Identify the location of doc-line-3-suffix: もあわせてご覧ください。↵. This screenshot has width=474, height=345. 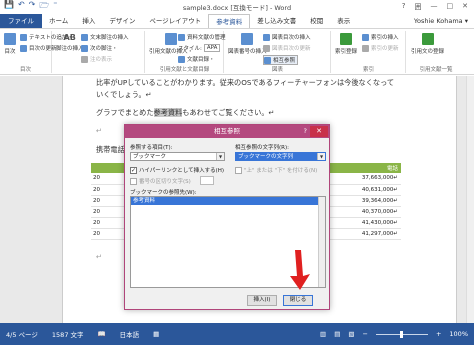
(228, 112).